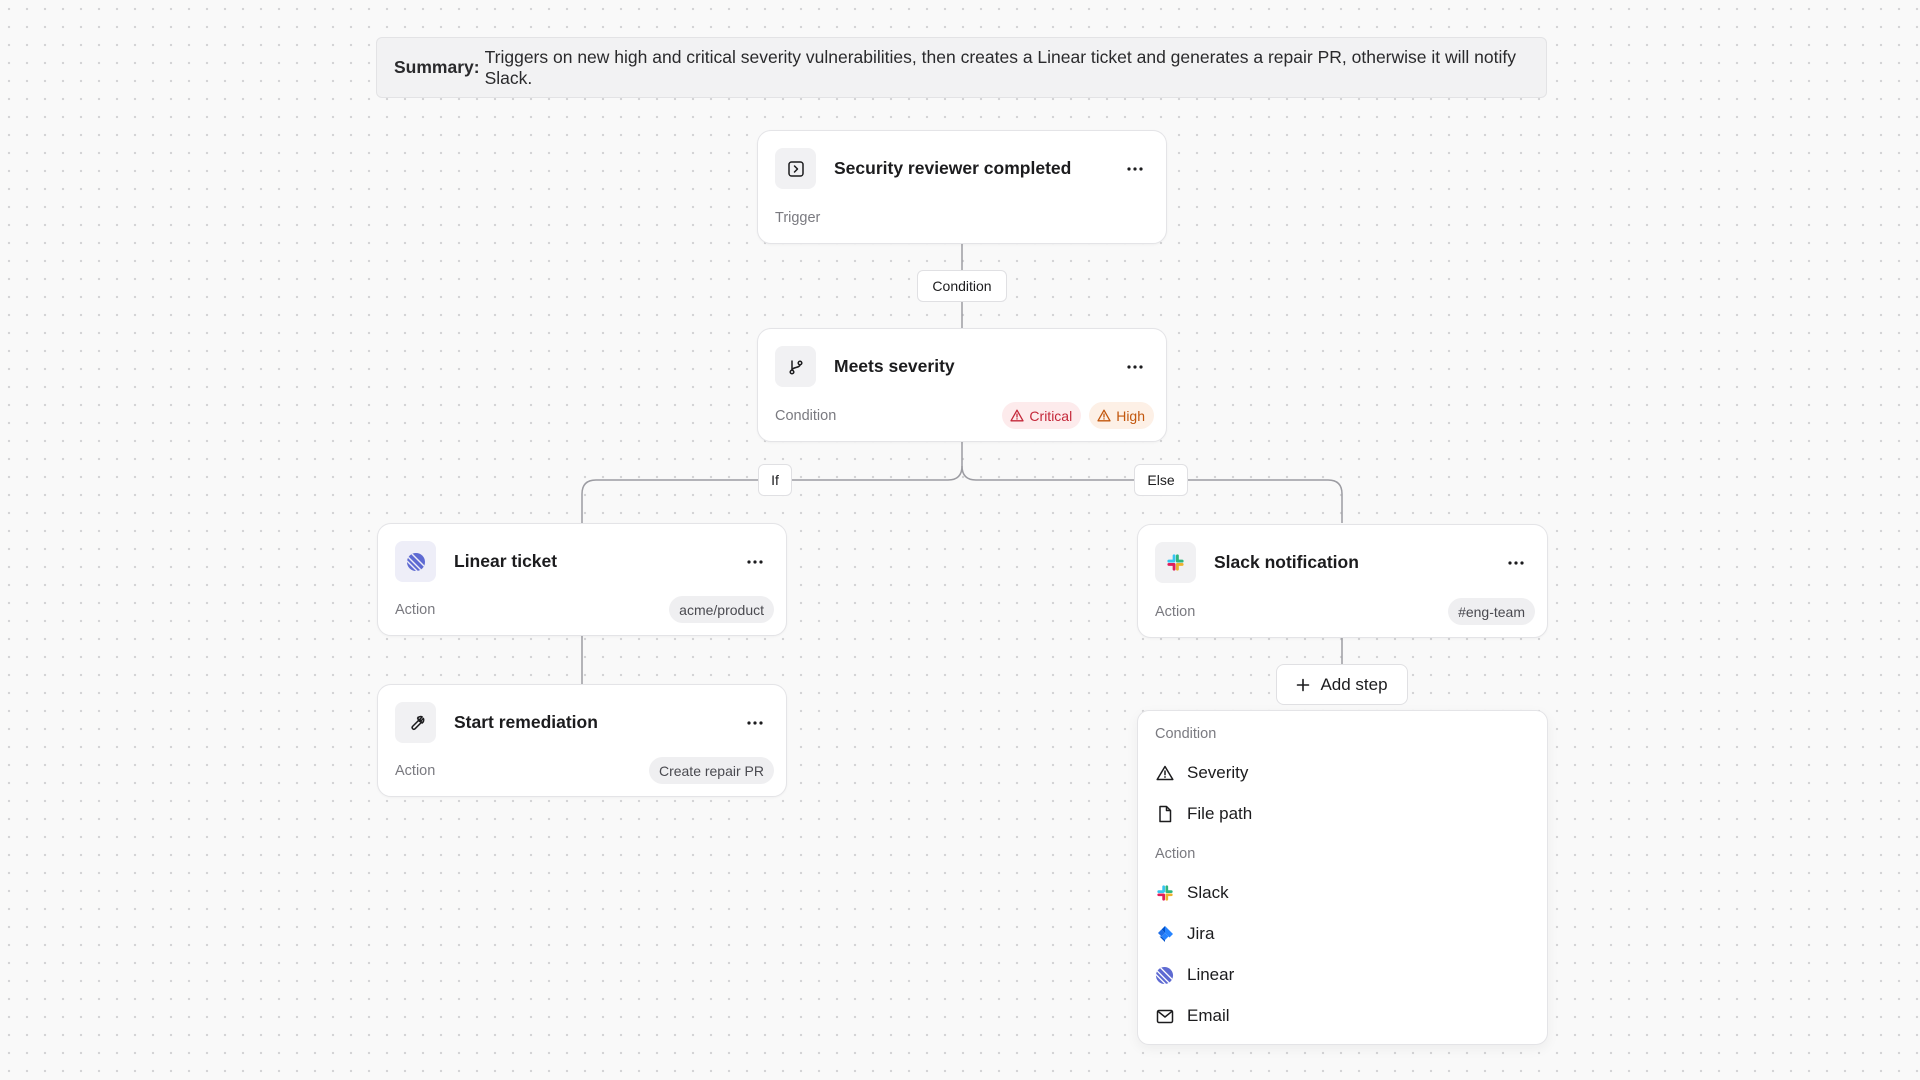 This screenshot has width=1920, height=1080. What do you see at coordinates (721, 609) in the screenshot?
I see `node-tag: acme/product` at bounding box center [721, 609].